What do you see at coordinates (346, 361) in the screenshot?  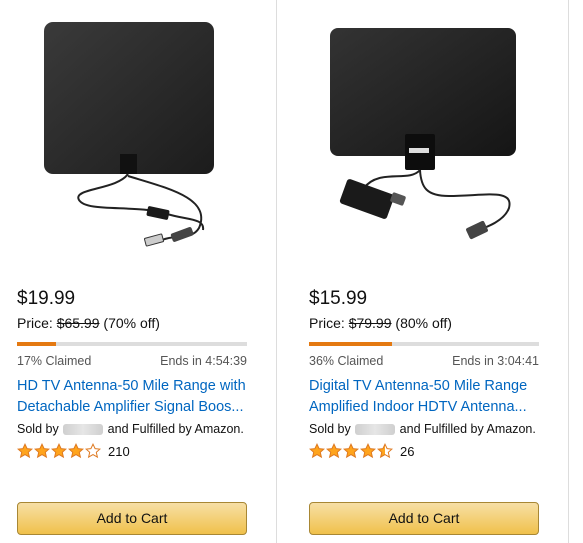 I see `claimed-text: 36% Claimed` at bounding box center [346, 361].